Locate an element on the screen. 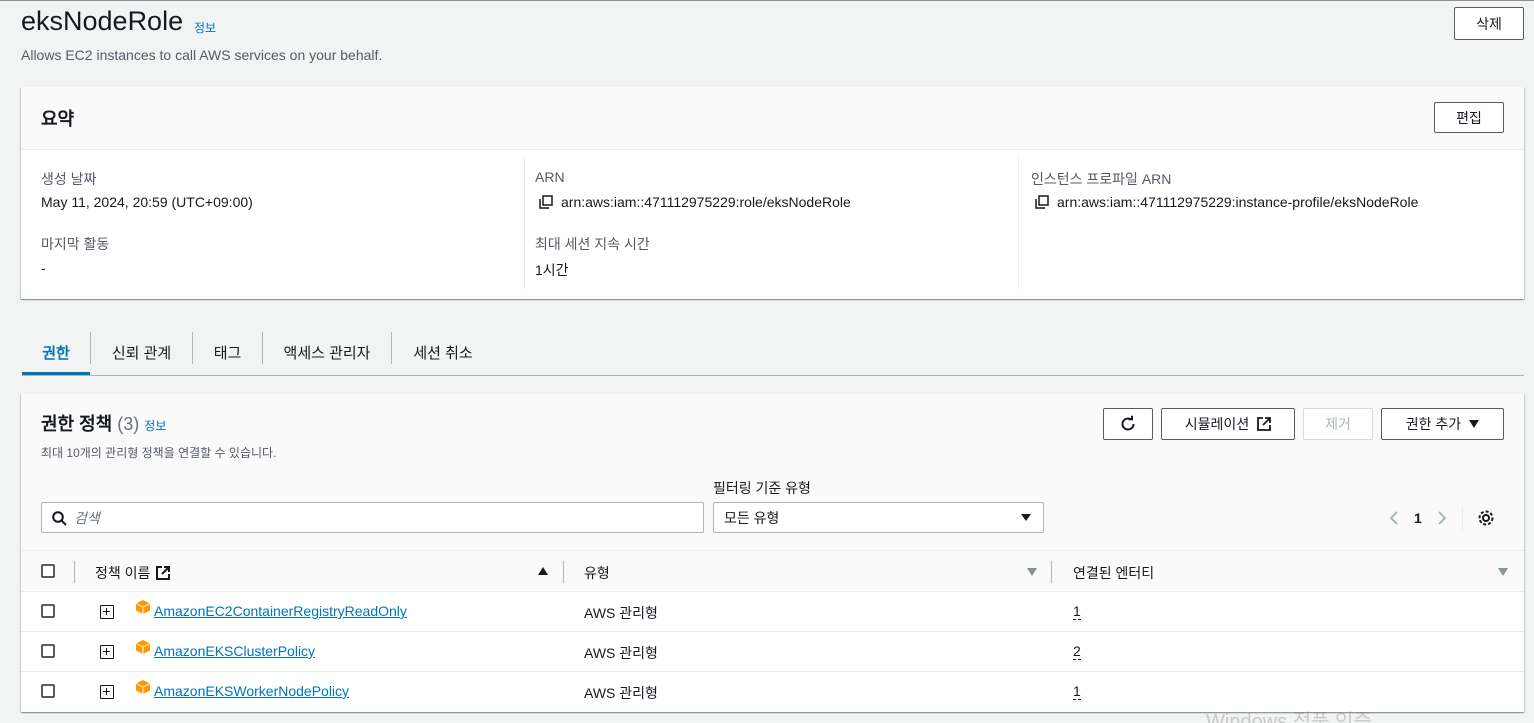  gear-icon is located at coordinates (1486, 518).